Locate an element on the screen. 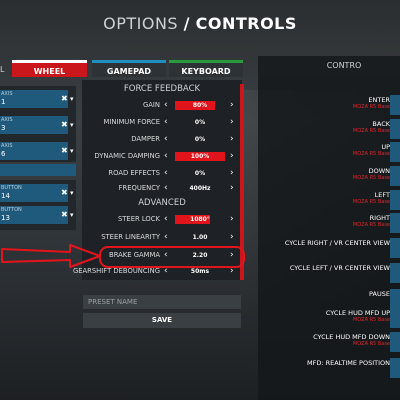 The height and width of the screenshot is (400, 400). setting-label: DAMPER is located at coordinates (145, 139).